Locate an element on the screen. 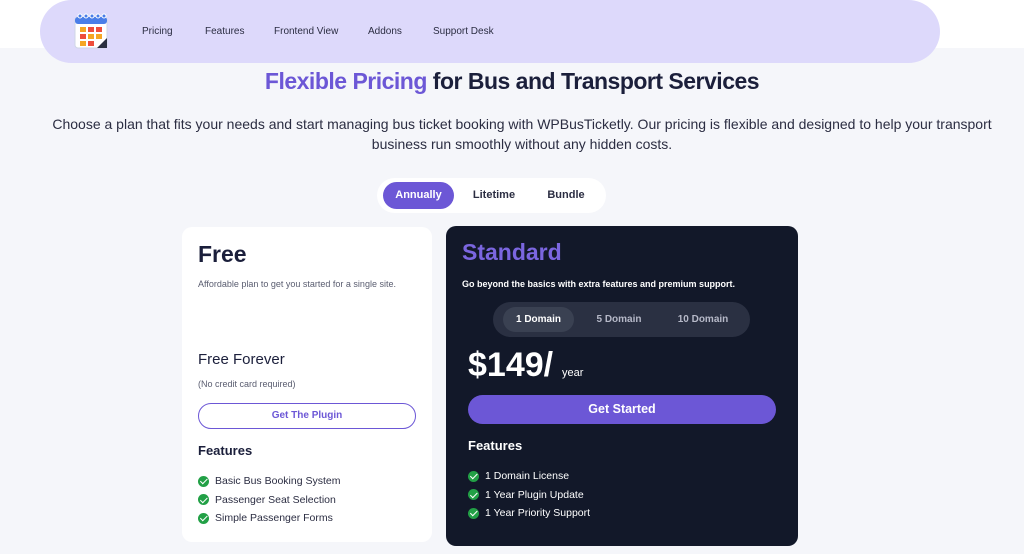 The height and width of the screenshot is (554, 1024). plan-price-note: (No credit card required) is located at coordinates (247, 384).